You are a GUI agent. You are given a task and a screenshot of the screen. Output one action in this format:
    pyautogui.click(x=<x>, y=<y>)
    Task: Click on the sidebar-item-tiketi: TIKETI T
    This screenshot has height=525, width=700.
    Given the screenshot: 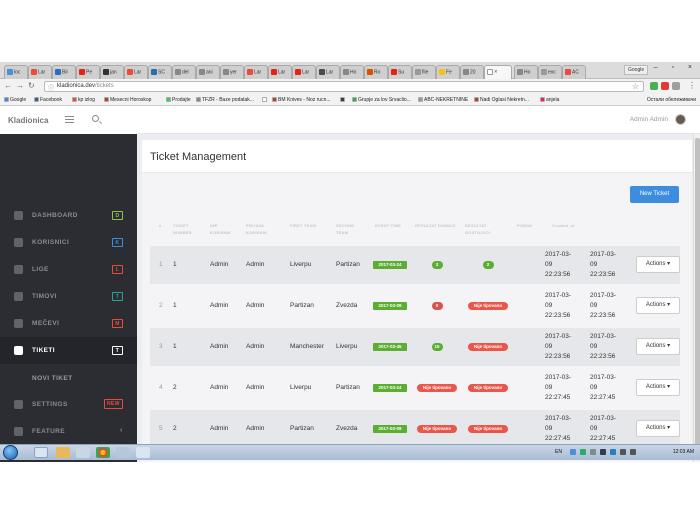 What is the action you would take?
    pyautogui.click(x=68, y=350)
    